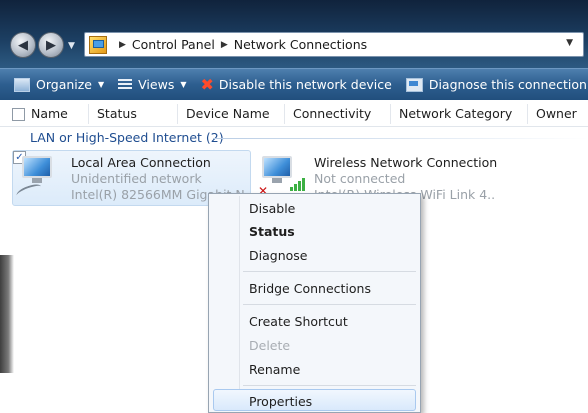  I want to click on item-status: Not connected, so click(360, 178).